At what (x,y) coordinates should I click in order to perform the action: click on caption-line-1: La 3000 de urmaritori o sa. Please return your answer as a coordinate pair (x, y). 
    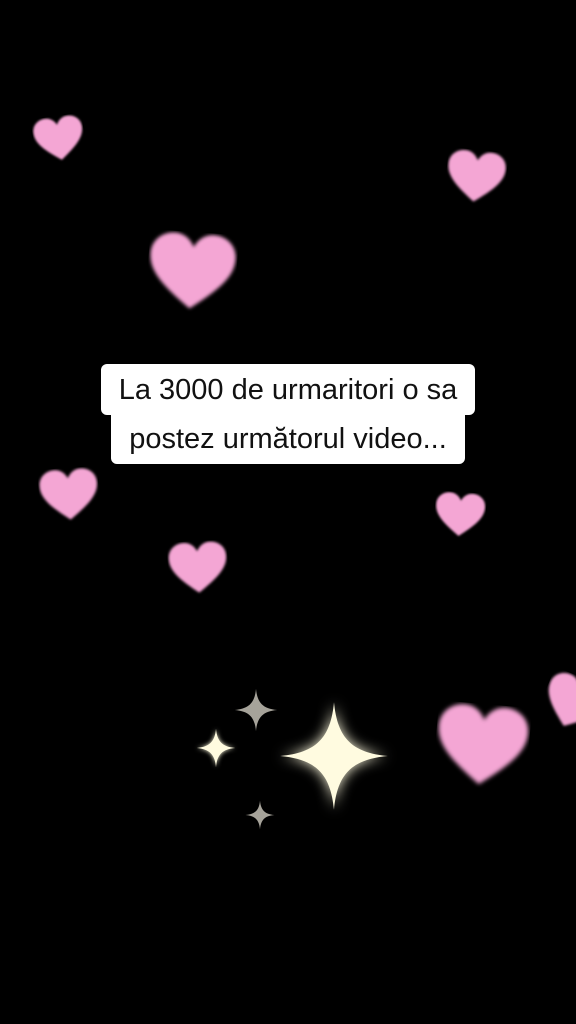
    Looking at the image, I should click on (288, 389).